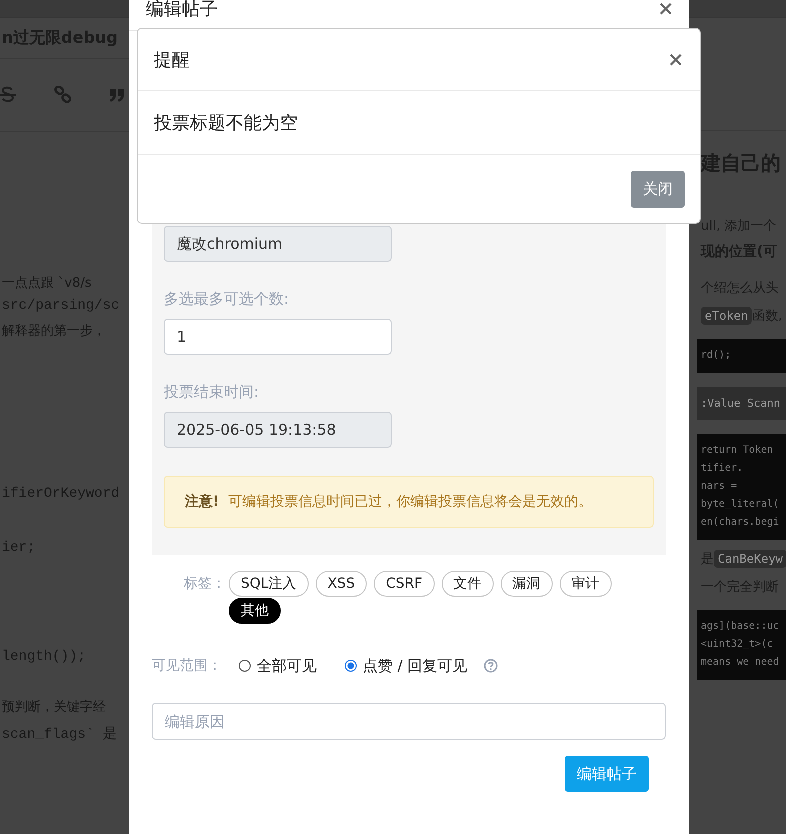 The image size is (786, 834). Describe the element at coordinates (740, 663) in the screenshot. I see `code-line: means we need` at that location.